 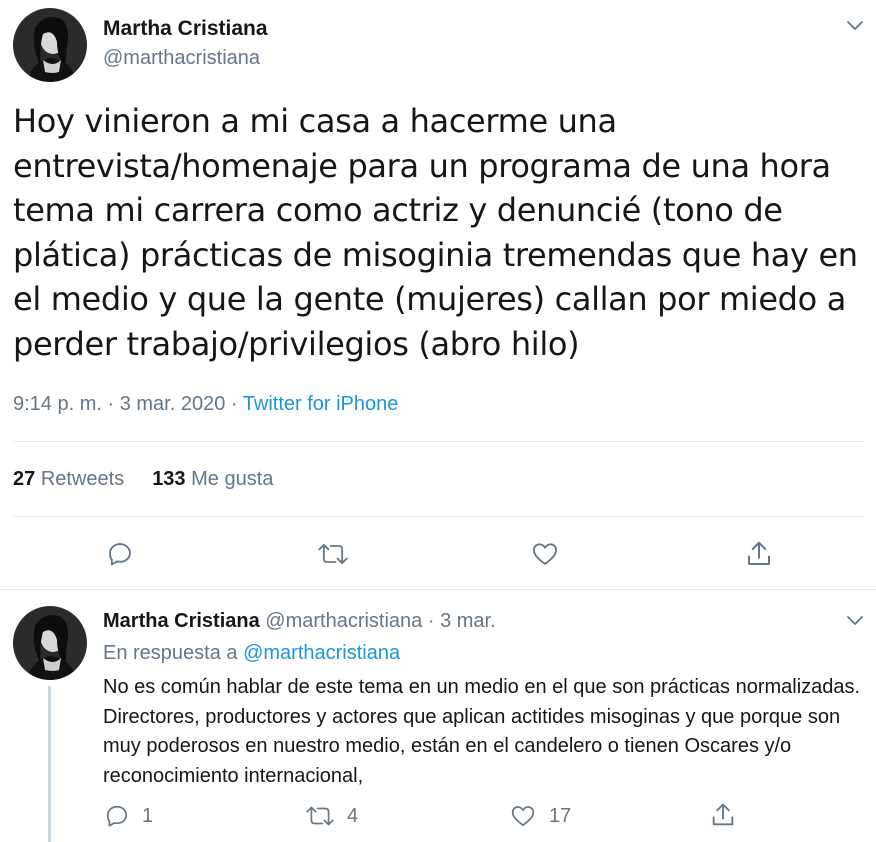 I want to click on tweet-timestamp: 9:14 p. m. · 3 mar. 2020, so click(x=119, y=404).